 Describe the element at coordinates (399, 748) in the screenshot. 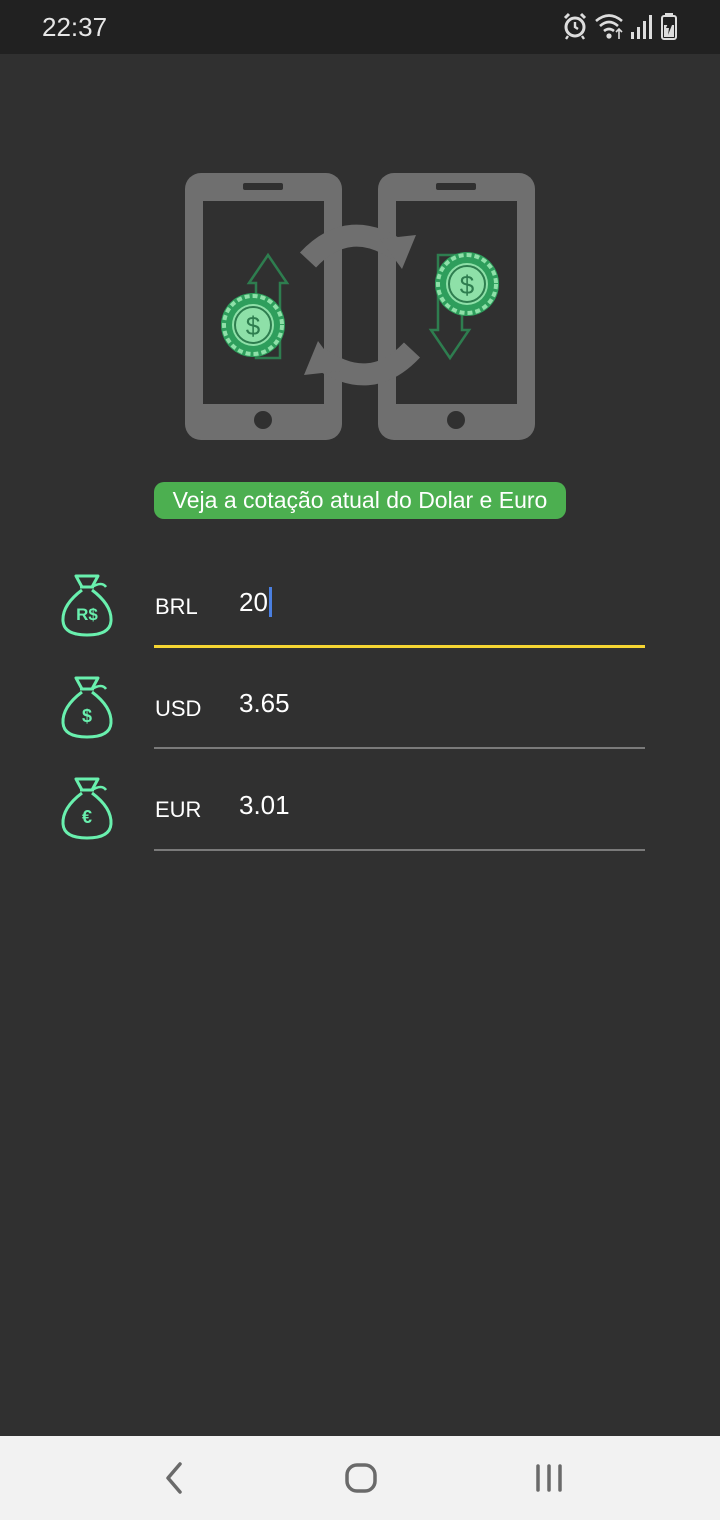

I see `usd-input-underline` at that location.